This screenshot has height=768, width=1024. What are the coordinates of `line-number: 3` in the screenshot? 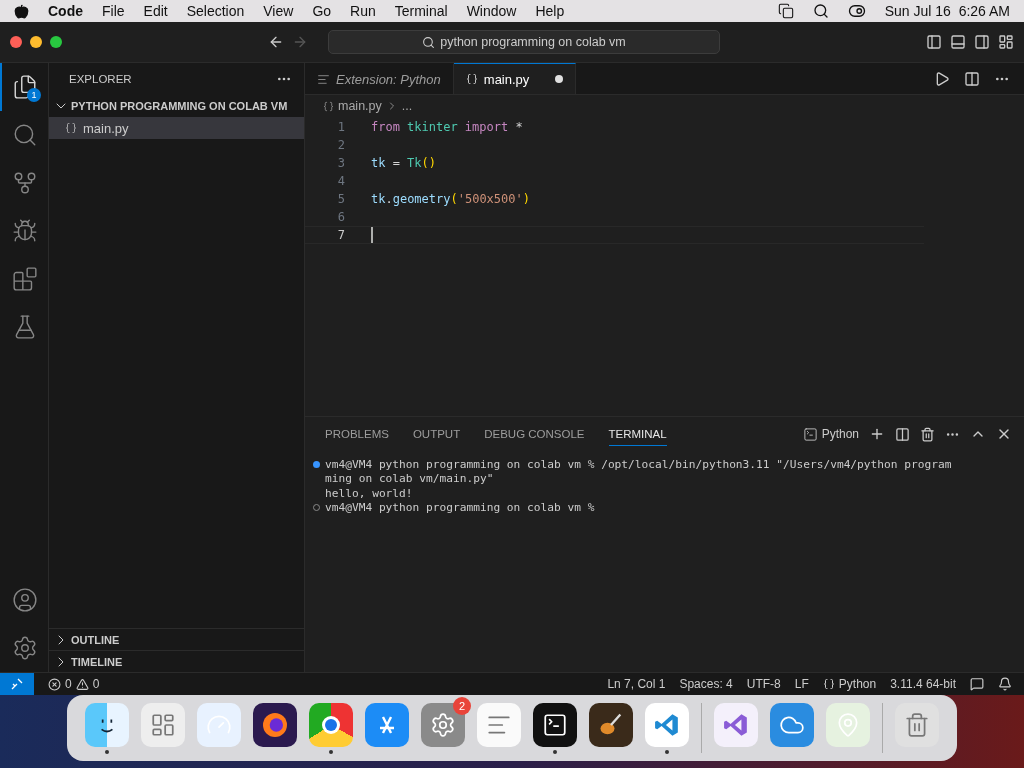 It's located at (340, 163).